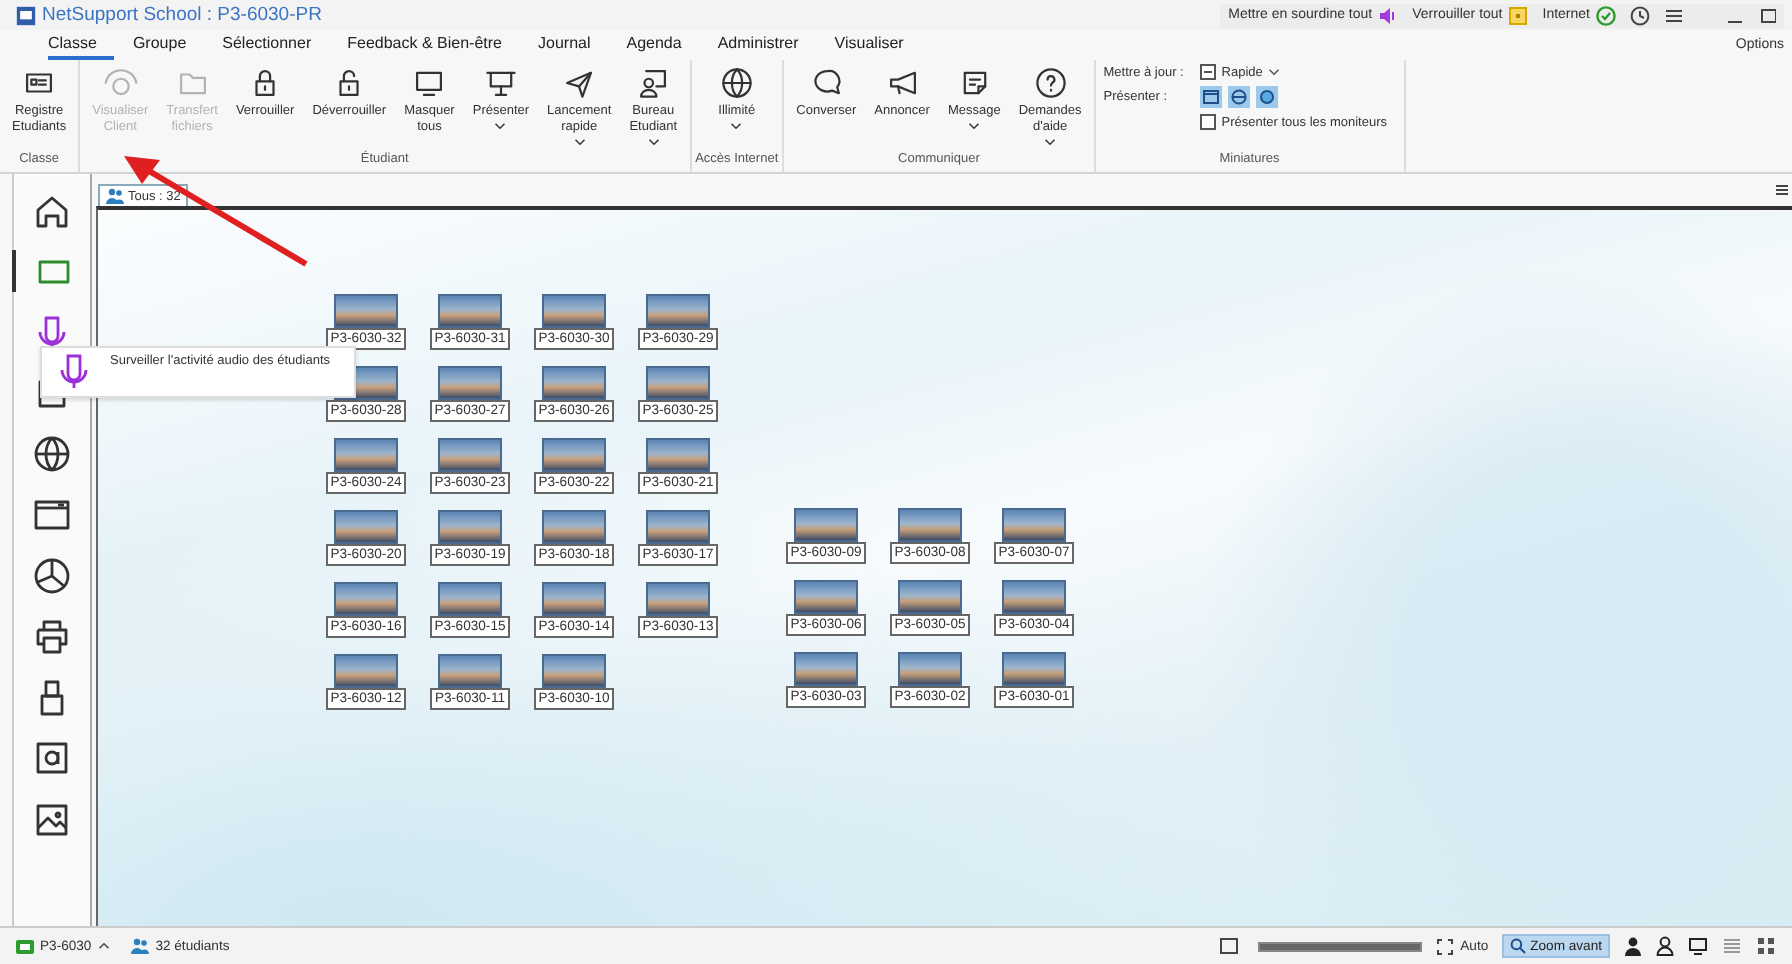  What do you see at coordinates (1518, 946) in the screenshot?
I see `search-icon` at bounding box center [1518, 946].